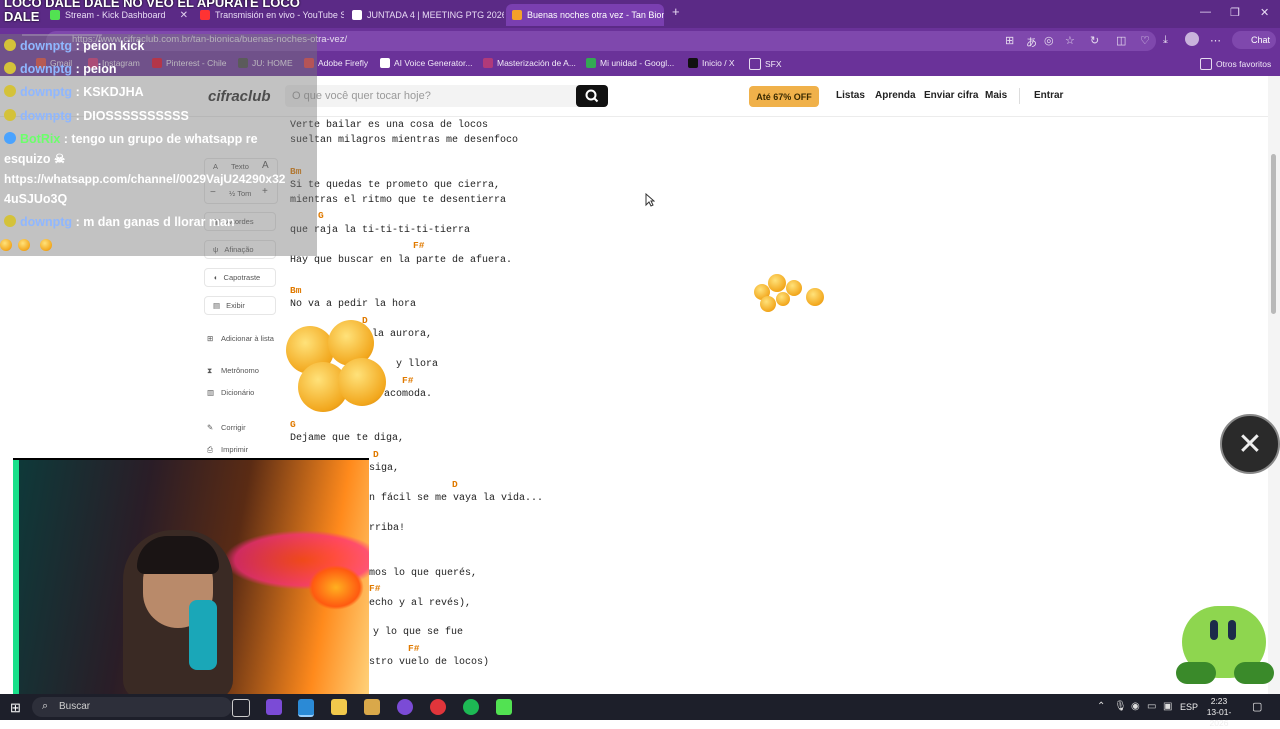  I want to click on other-favorites: Otros favoritos, so click(1235, 64).